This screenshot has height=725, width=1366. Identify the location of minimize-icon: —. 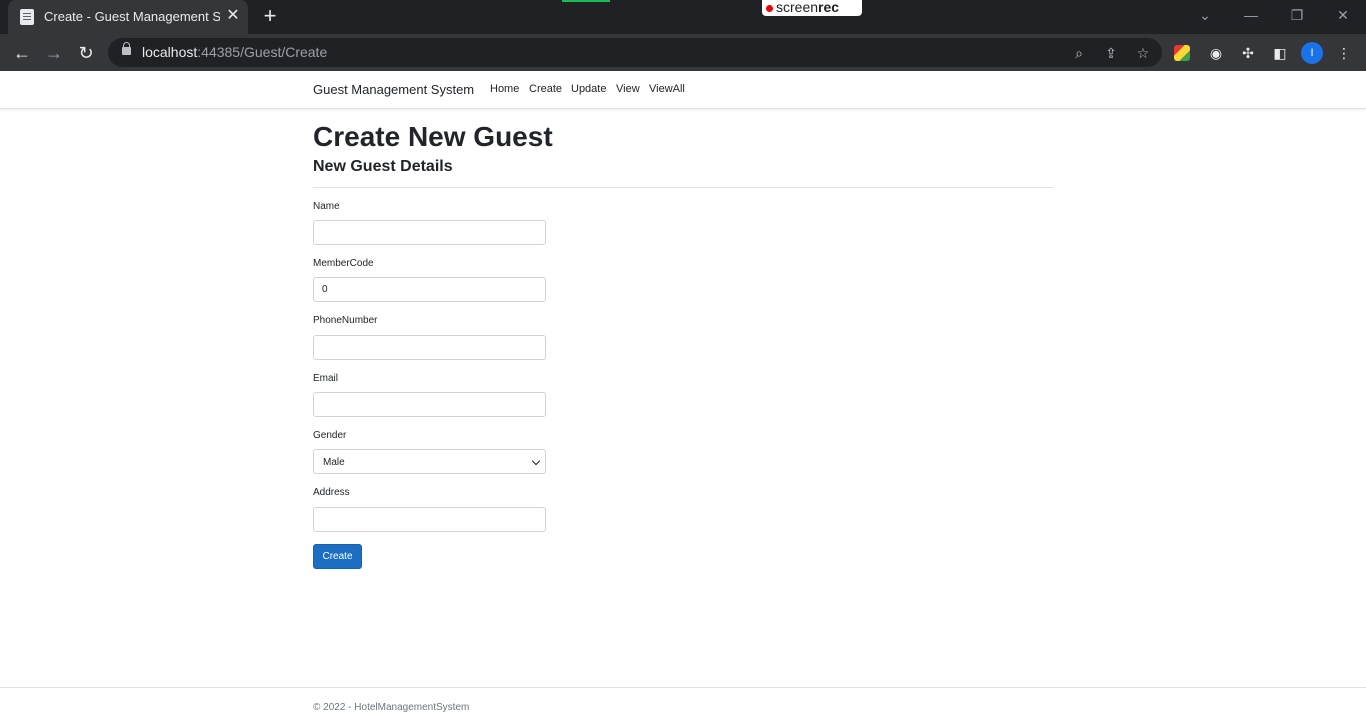
(1251, 15).